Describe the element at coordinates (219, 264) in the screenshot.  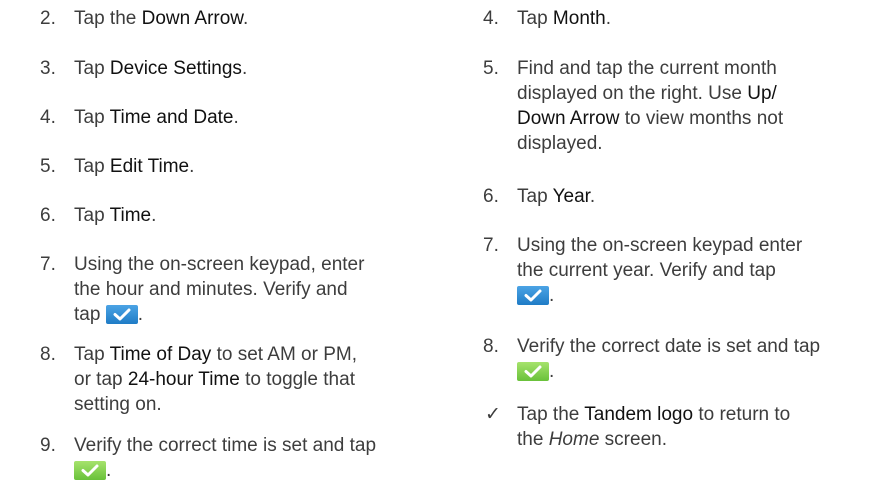
I see `step-text: Using the on-screen keypad, enter` at that location.